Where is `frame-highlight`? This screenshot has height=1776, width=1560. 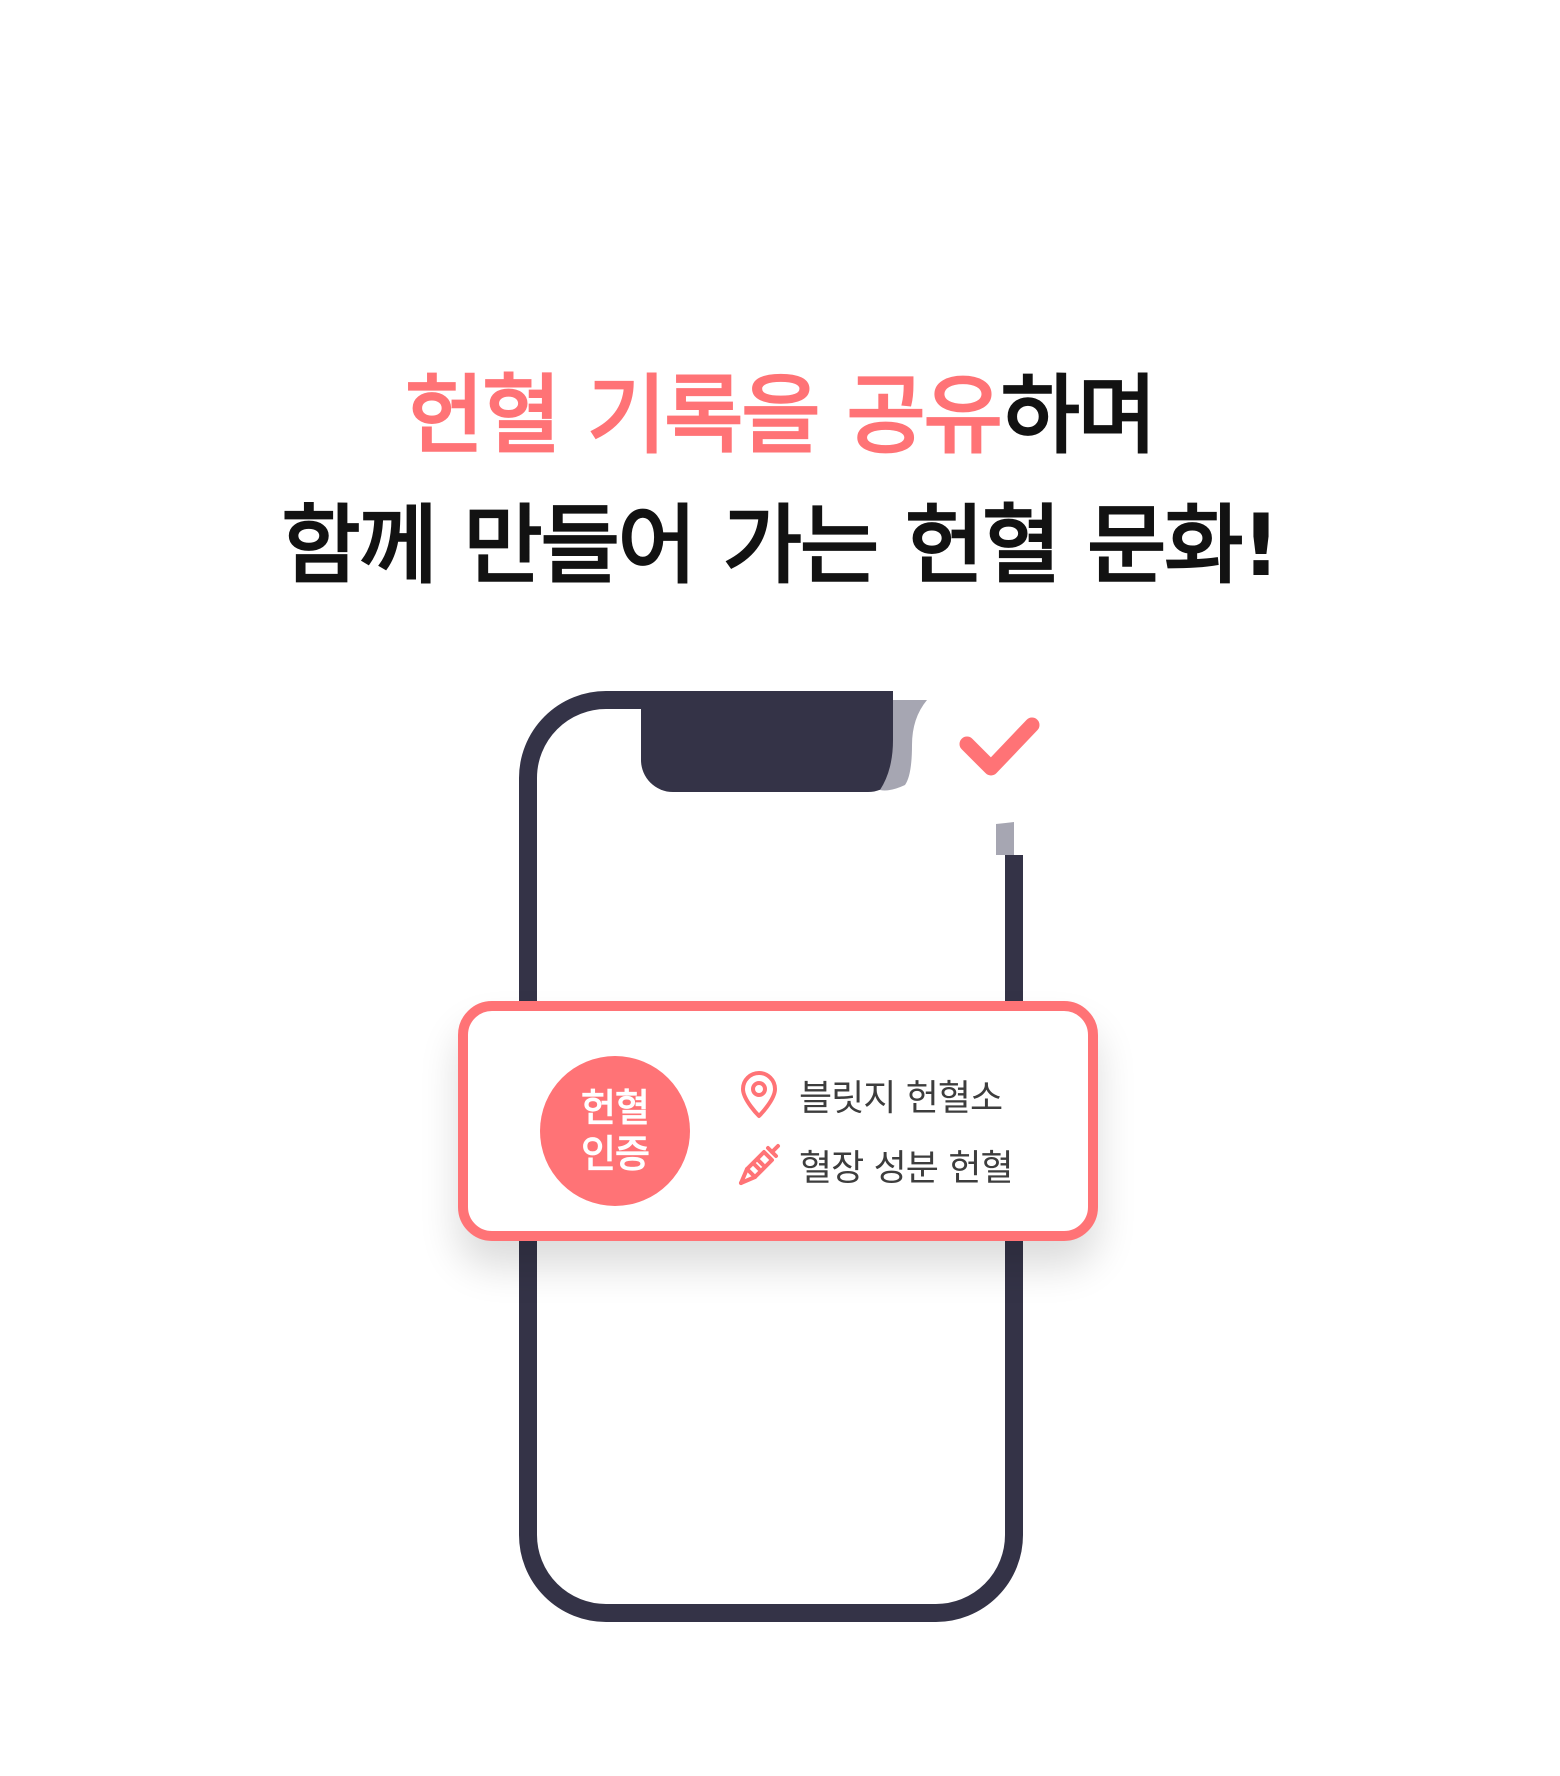
frame-highlight is located at coordinates (1005, 838).